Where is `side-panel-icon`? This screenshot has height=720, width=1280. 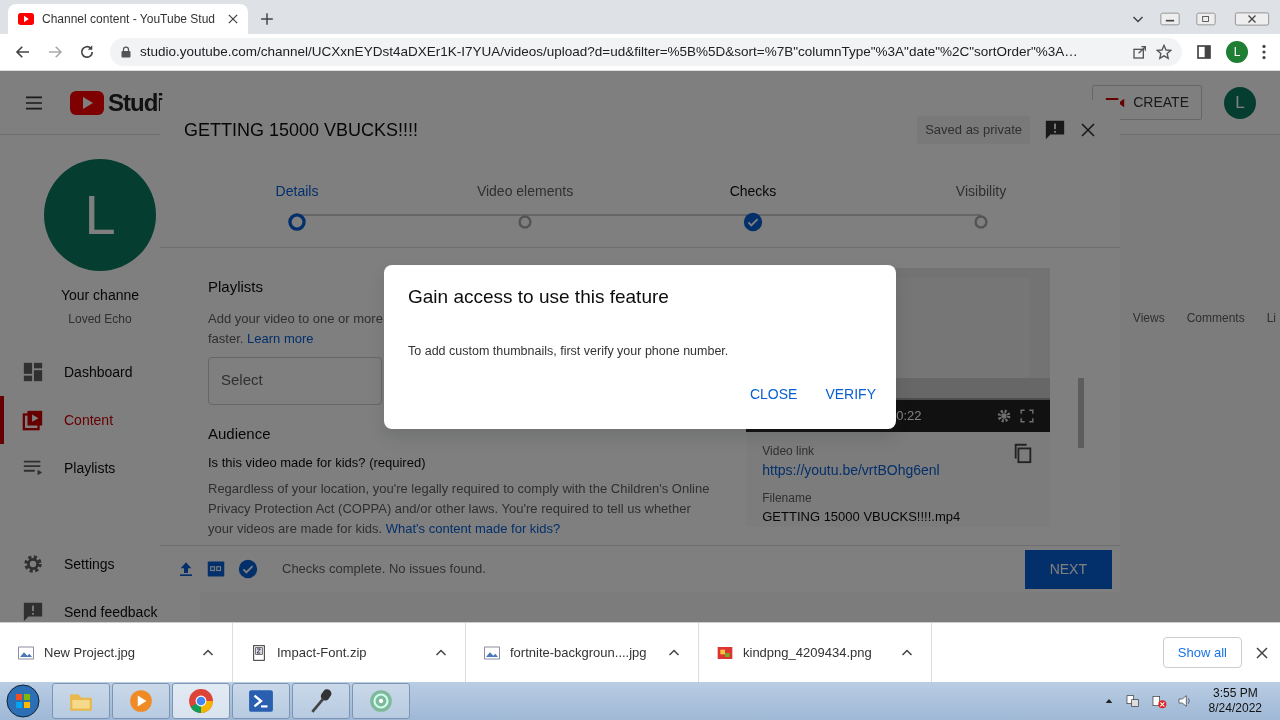
side-panel-icon is located at coordinates (1204, 52).